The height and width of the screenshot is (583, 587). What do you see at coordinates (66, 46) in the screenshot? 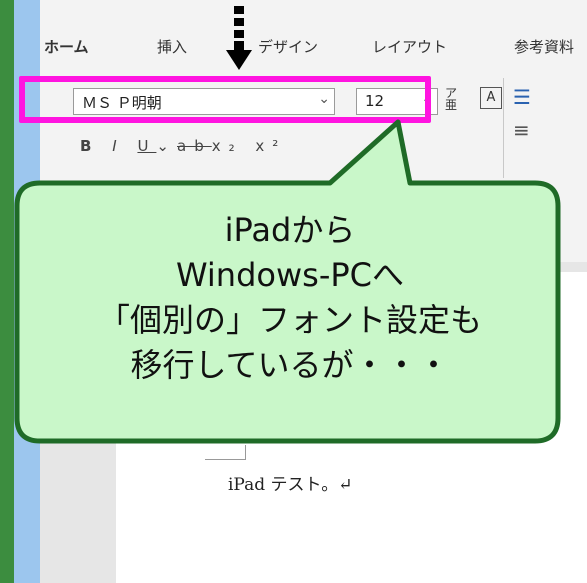
I see `tab-home: ホーム` at bounding box center [66, 46].